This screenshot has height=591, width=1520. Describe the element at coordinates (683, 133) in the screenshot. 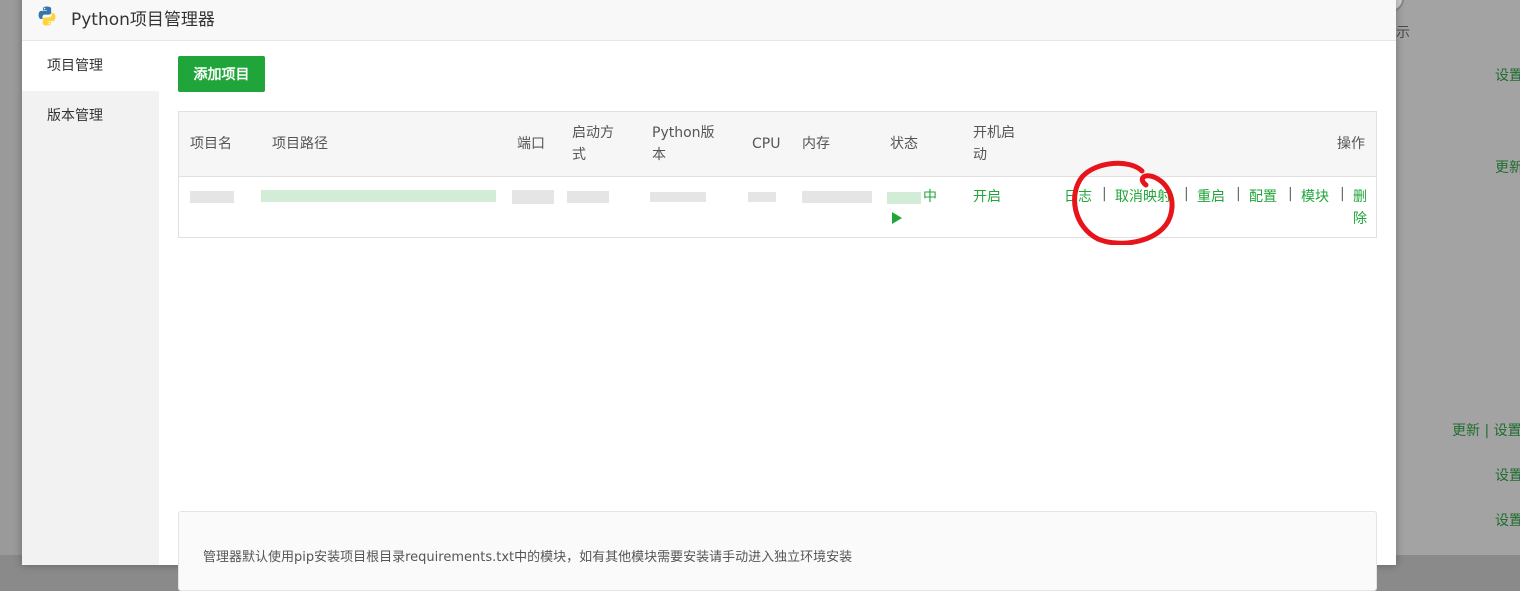

I see `header-python-version: Python版` at that location.